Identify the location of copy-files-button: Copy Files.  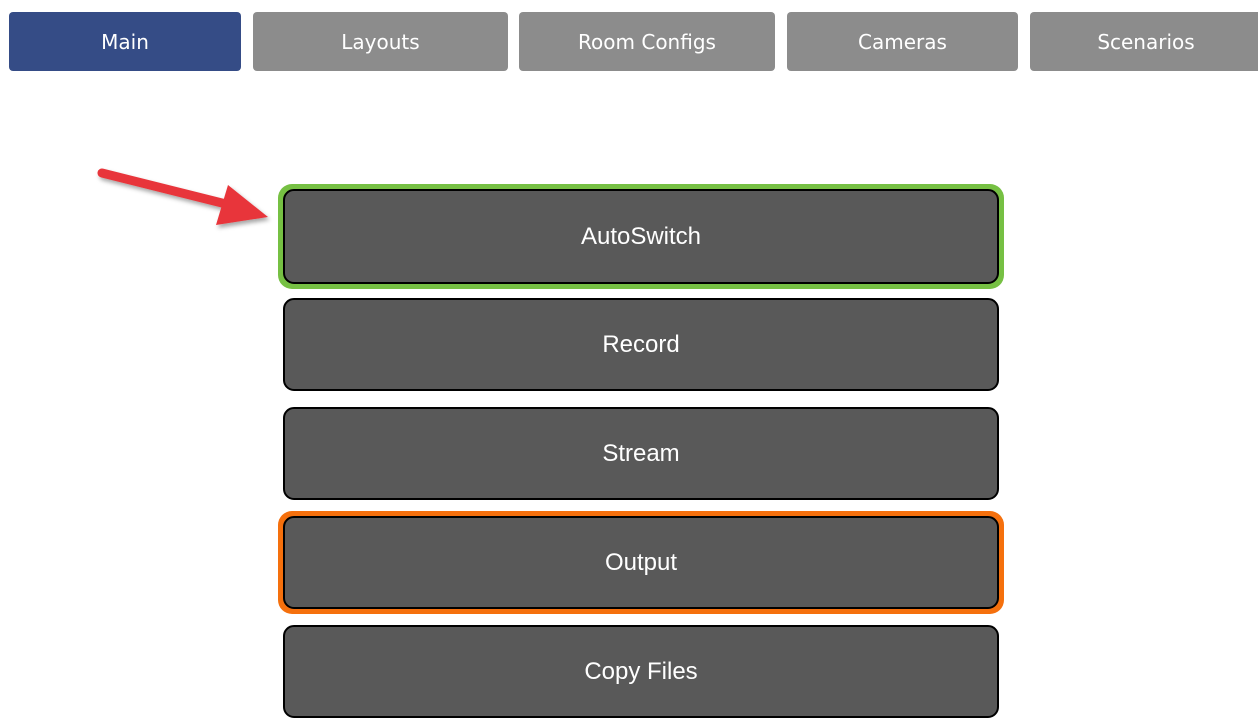
(641, 671).